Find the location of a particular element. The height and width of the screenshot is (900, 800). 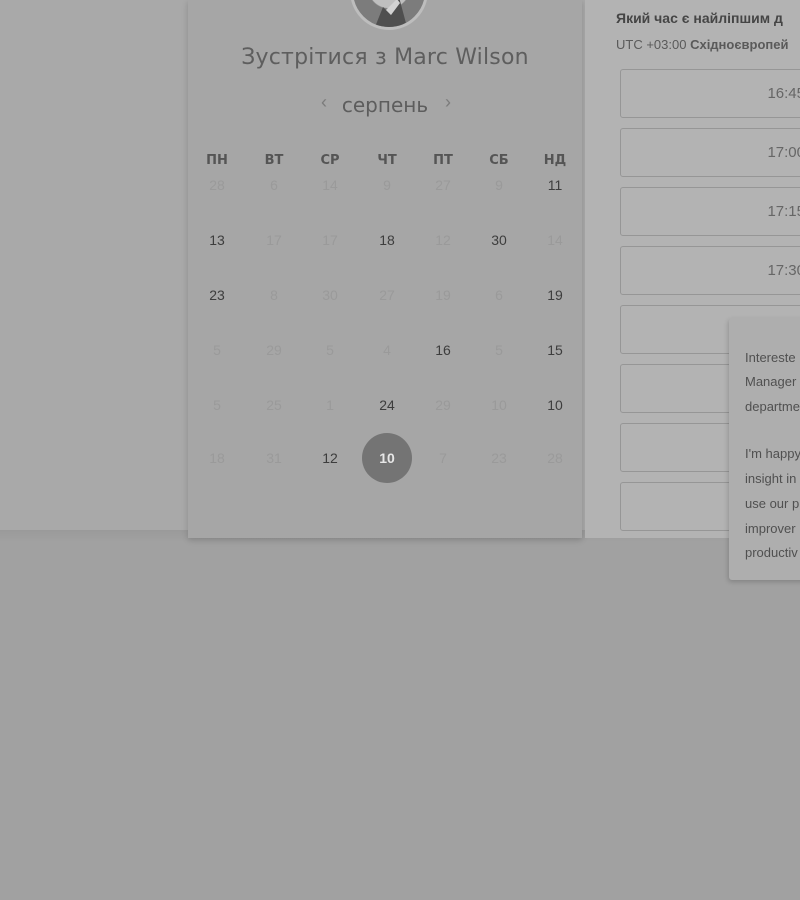

time-slot-button: 17:15 is located at coordinates (710, 211).